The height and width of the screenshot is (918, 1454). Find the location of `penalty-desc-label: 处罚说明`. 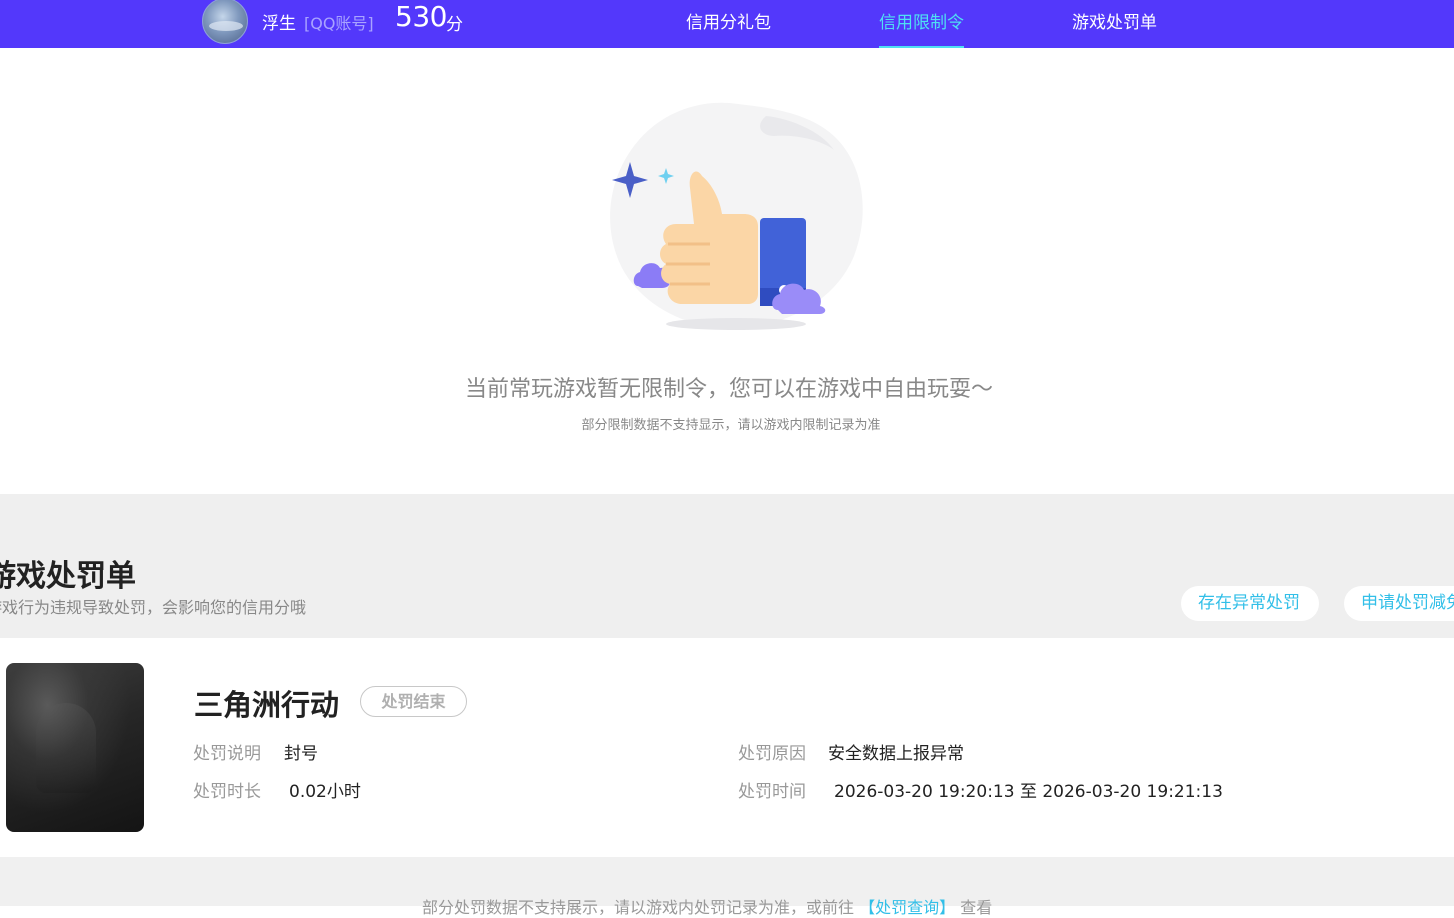

penalty-desc-label: 处罚说明 is located at coordinates (227, 754).